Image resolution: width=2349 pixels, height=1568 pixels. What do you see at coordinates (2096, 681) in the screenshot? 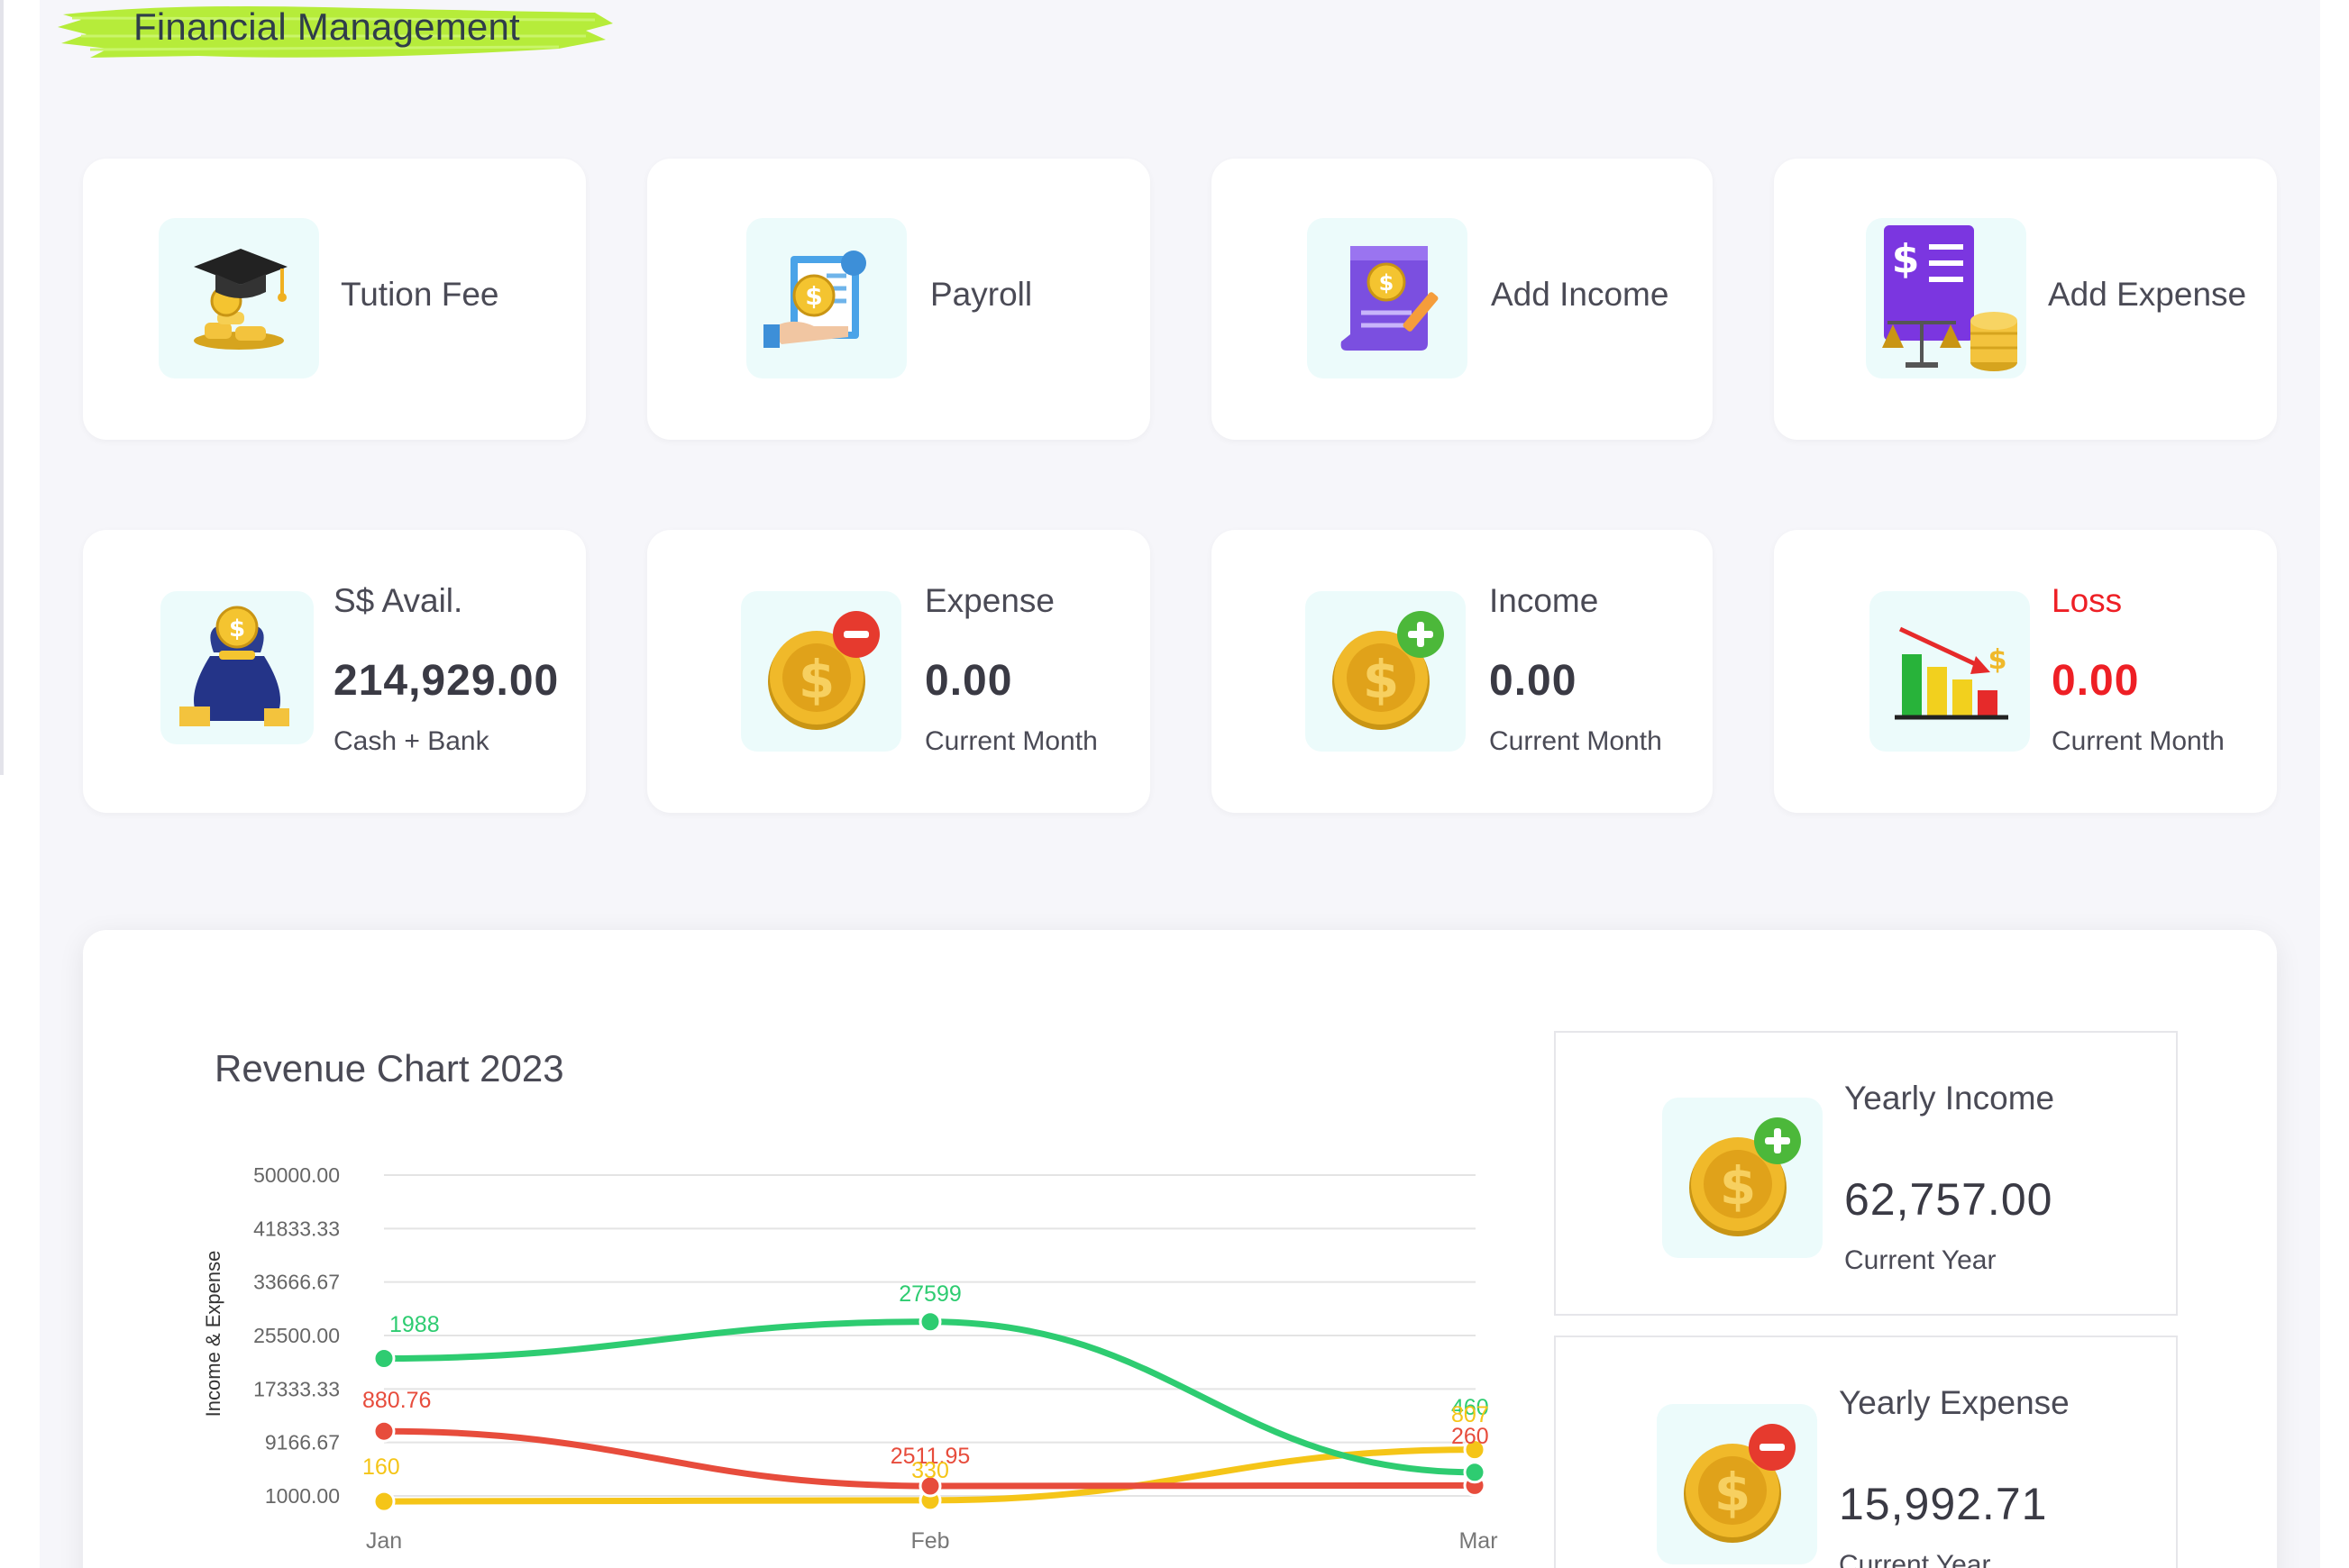
I see `loss-value: 0.00` at bounding box center [2096, 681].